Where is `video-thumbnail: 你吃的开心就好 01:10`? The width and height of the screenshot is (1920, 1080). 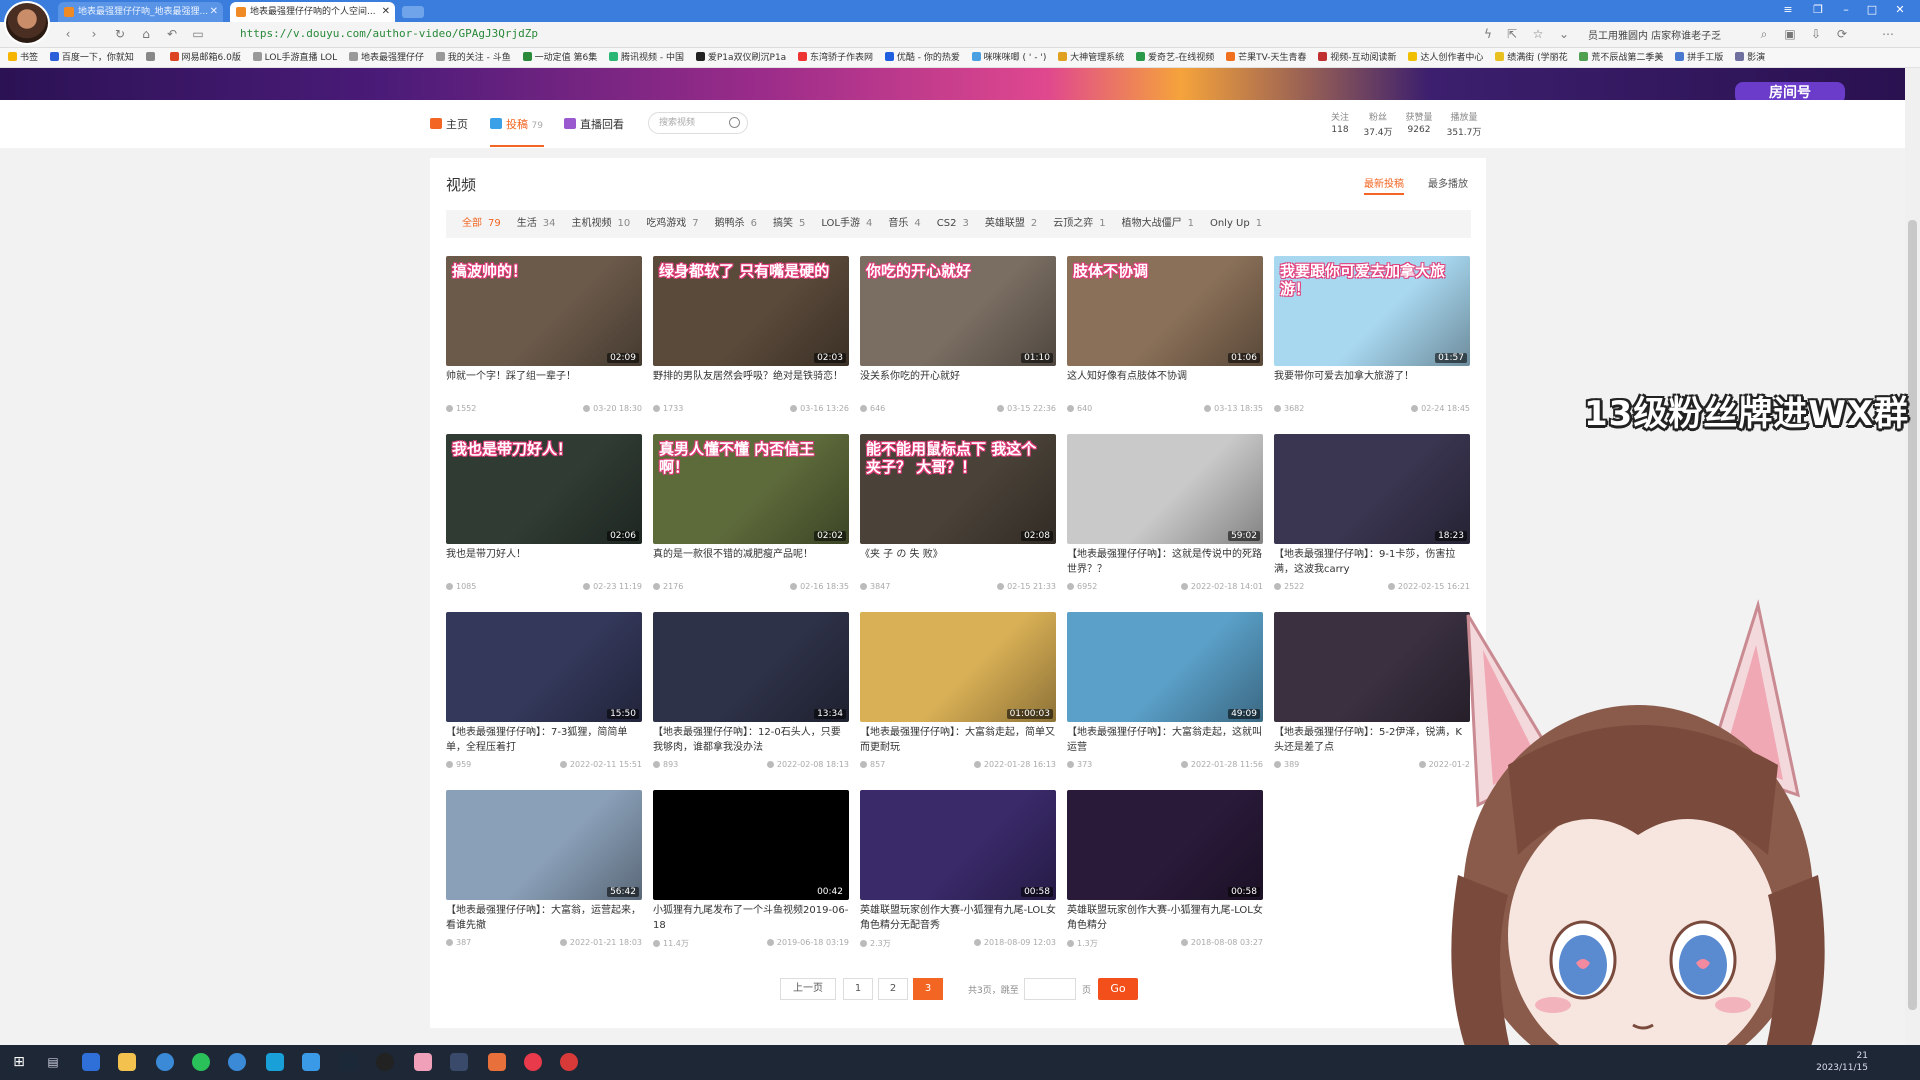 video-thumbnail: 你吃的开心就好 01:10 is located at coordinates (958, 311).